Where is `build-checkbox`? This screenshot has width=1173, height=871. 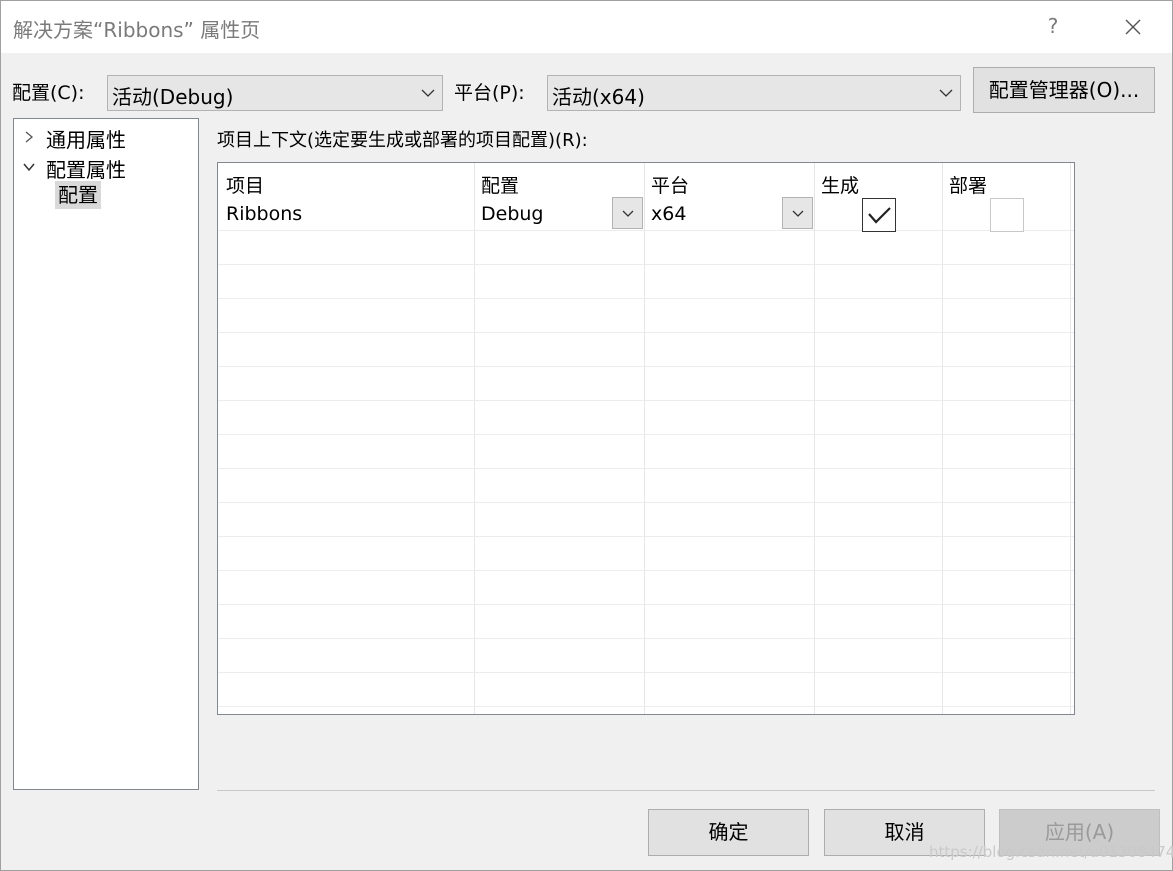
build-checkbox is located at coordinates (879, 215).